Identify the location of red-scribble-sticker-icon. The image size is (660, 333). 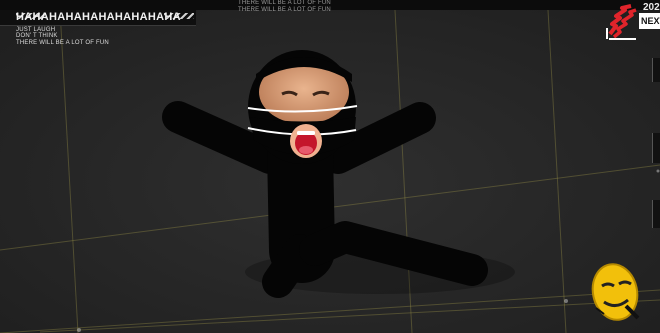
(621, 22).